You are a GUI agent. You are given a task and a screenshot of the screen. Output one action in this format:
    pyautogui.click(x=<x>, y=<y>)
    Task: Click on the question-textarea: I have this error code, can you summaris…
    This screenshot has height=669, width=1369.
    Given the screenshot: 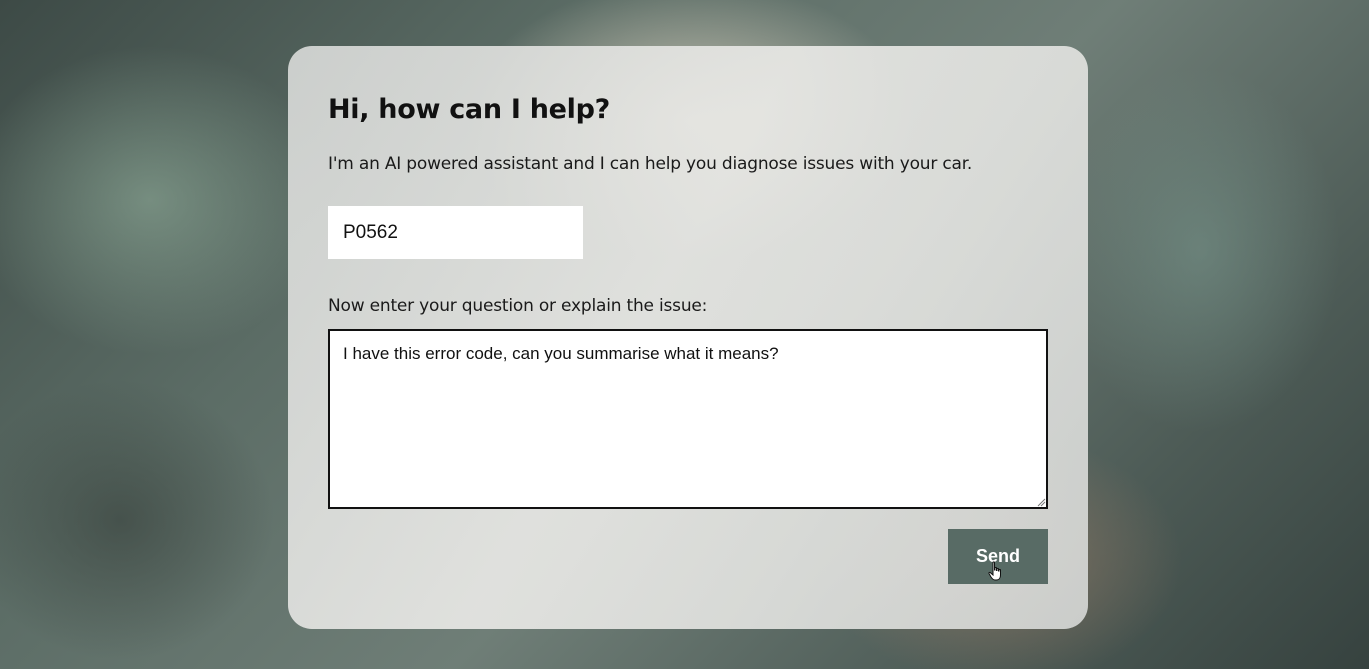 What is the action you would take?
    pyautogui.click(x=688, y=419)
    